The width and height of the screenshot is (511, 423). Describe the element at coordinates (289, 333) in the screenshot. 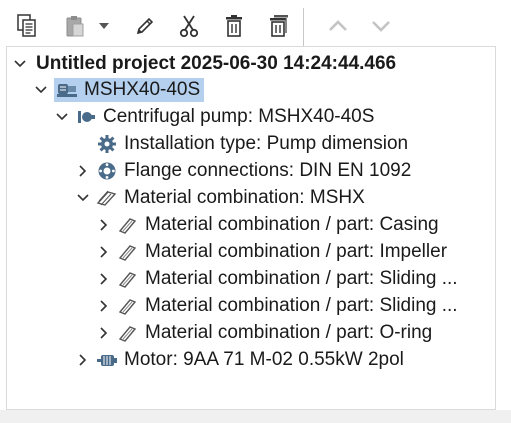

I see `part-label: Material combination / part: O-ring` at that location.